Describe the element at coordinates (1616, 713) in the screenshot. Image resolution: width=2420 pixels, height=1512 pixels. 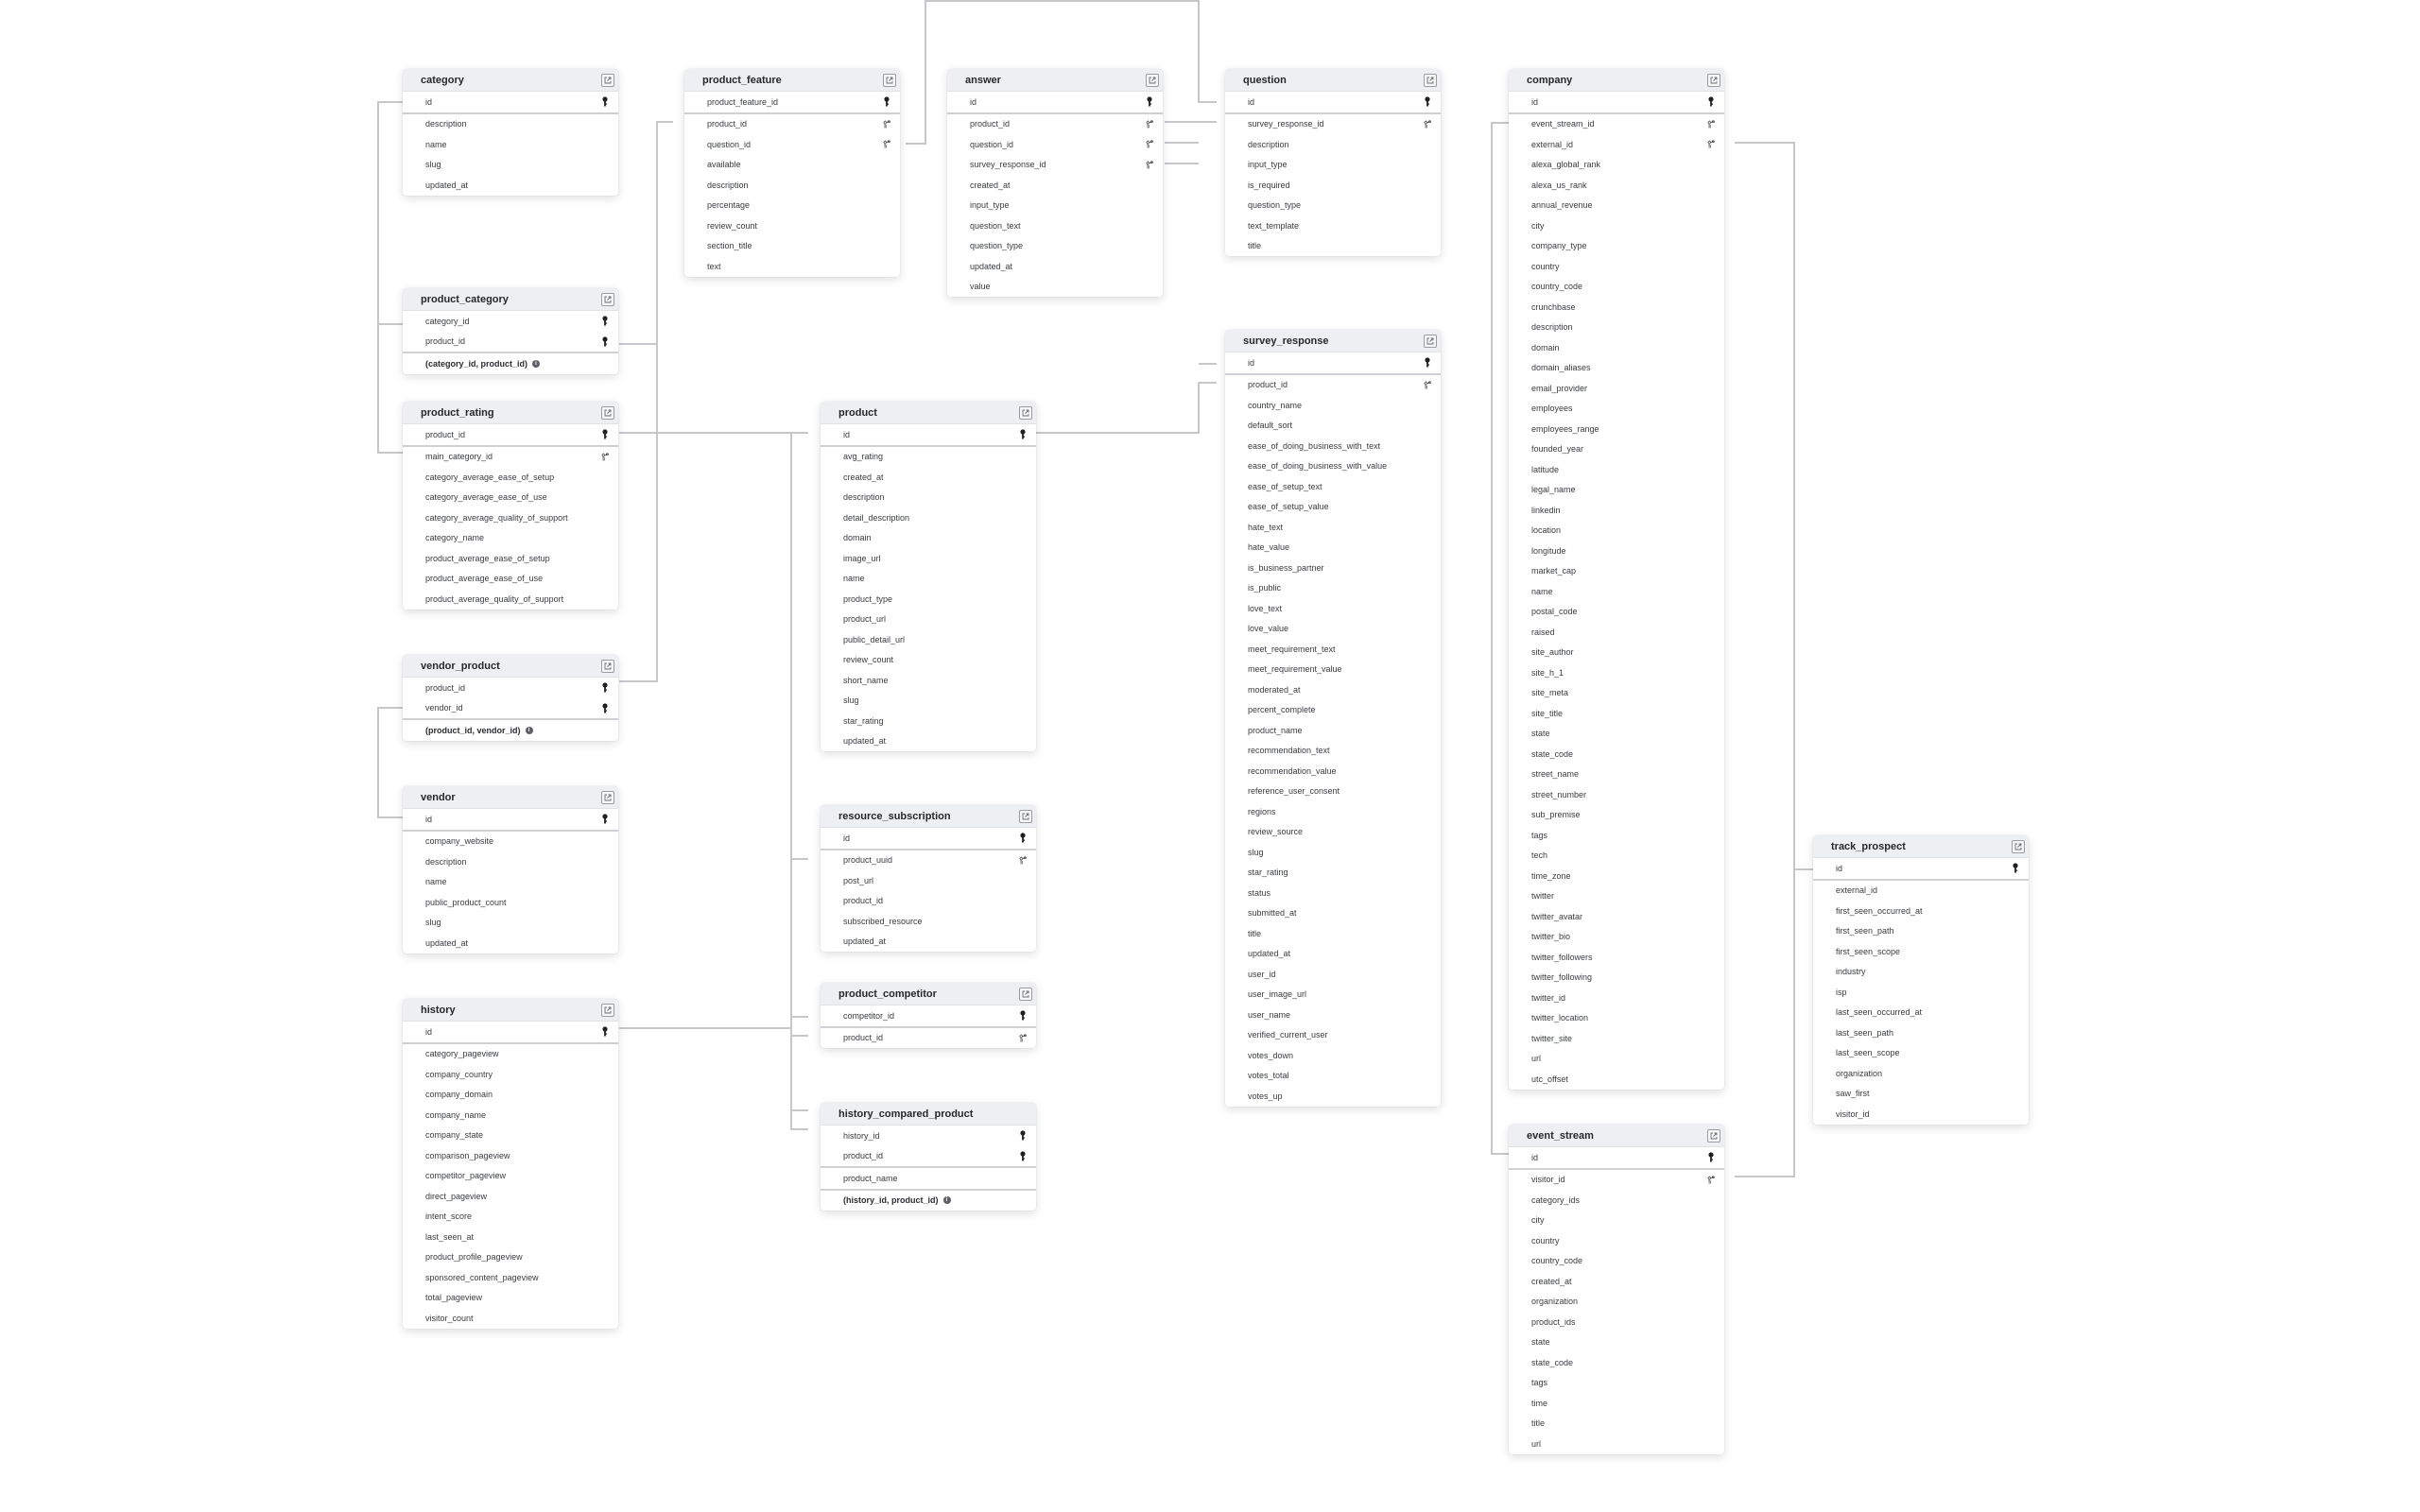
I see `column-row: site_title` at that location.